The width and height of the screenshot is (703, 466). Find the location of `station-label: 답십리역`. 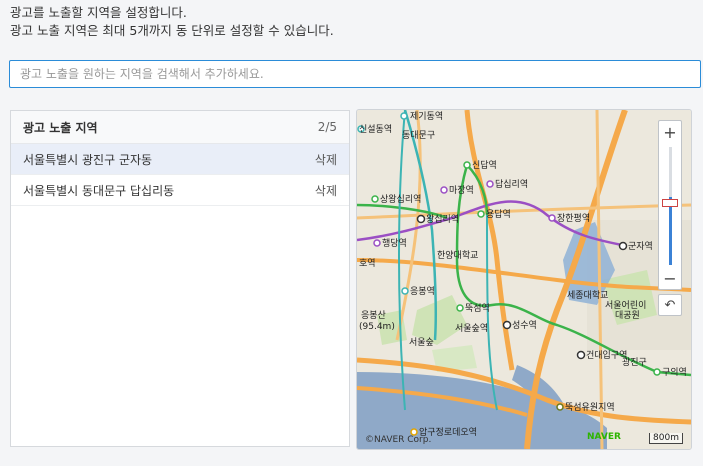

station-label: 답십리역 is located at coordinates (511, 184).